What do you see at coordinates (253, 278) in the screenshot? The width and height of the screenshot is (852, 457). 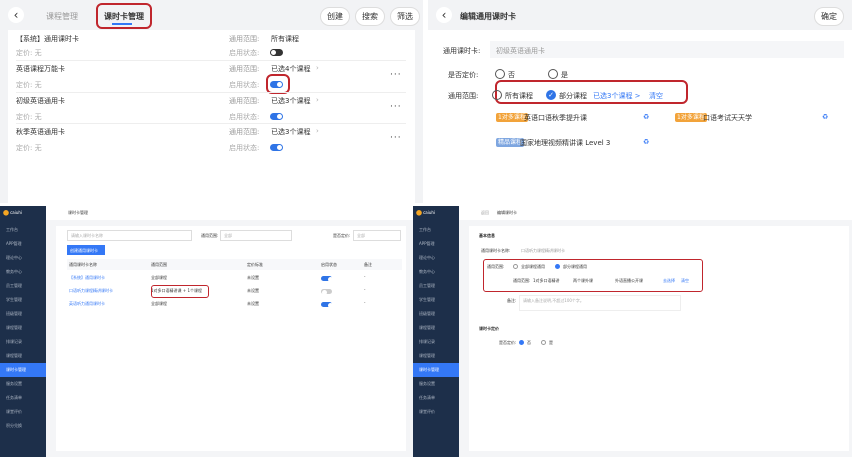 I see `table-cell: 未设置` at bounding box center [253, 278].